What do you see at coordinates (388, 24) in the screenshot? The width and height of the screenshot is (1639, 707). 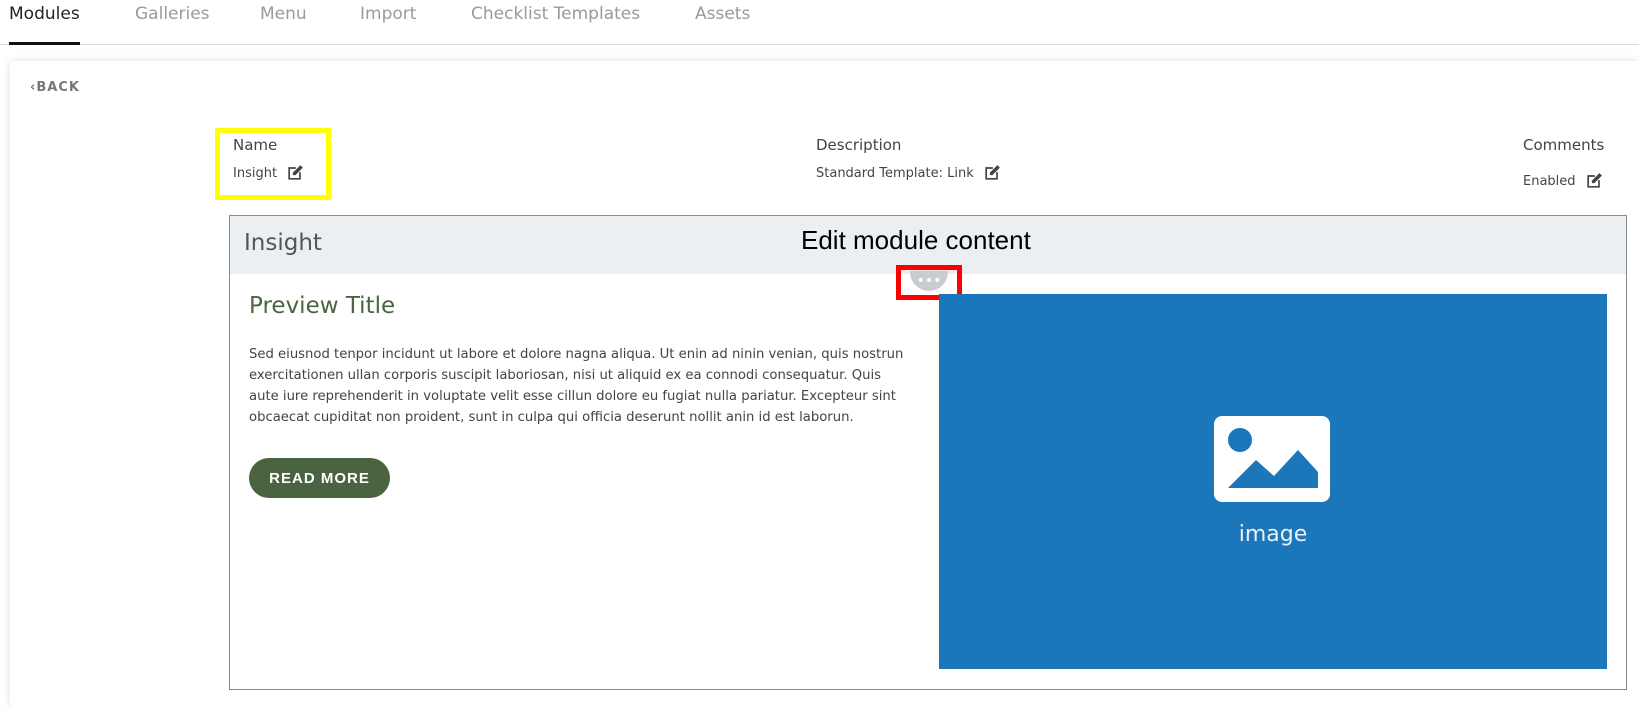 I see `tab-import: Import` at bounding box center [388, 24].